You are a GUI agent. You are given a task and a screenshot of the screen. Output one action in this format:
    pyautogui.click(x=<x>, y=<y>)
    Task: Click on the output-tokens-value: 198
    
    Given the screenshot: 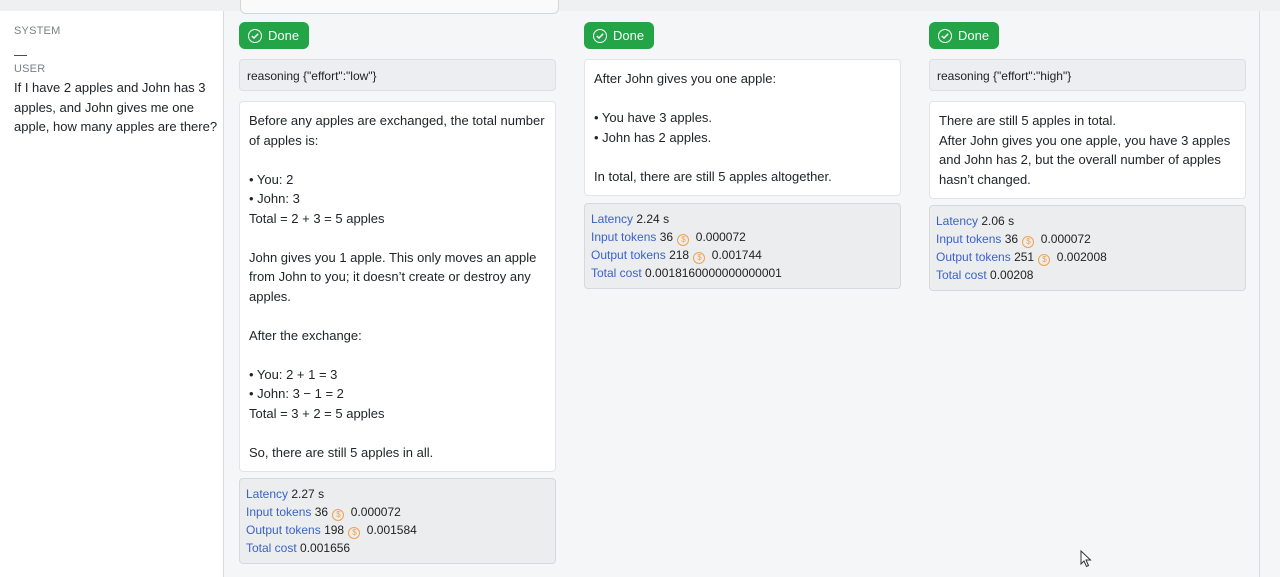 What is the action you would take?
    pyautogui.click(x=334, y=530)
    